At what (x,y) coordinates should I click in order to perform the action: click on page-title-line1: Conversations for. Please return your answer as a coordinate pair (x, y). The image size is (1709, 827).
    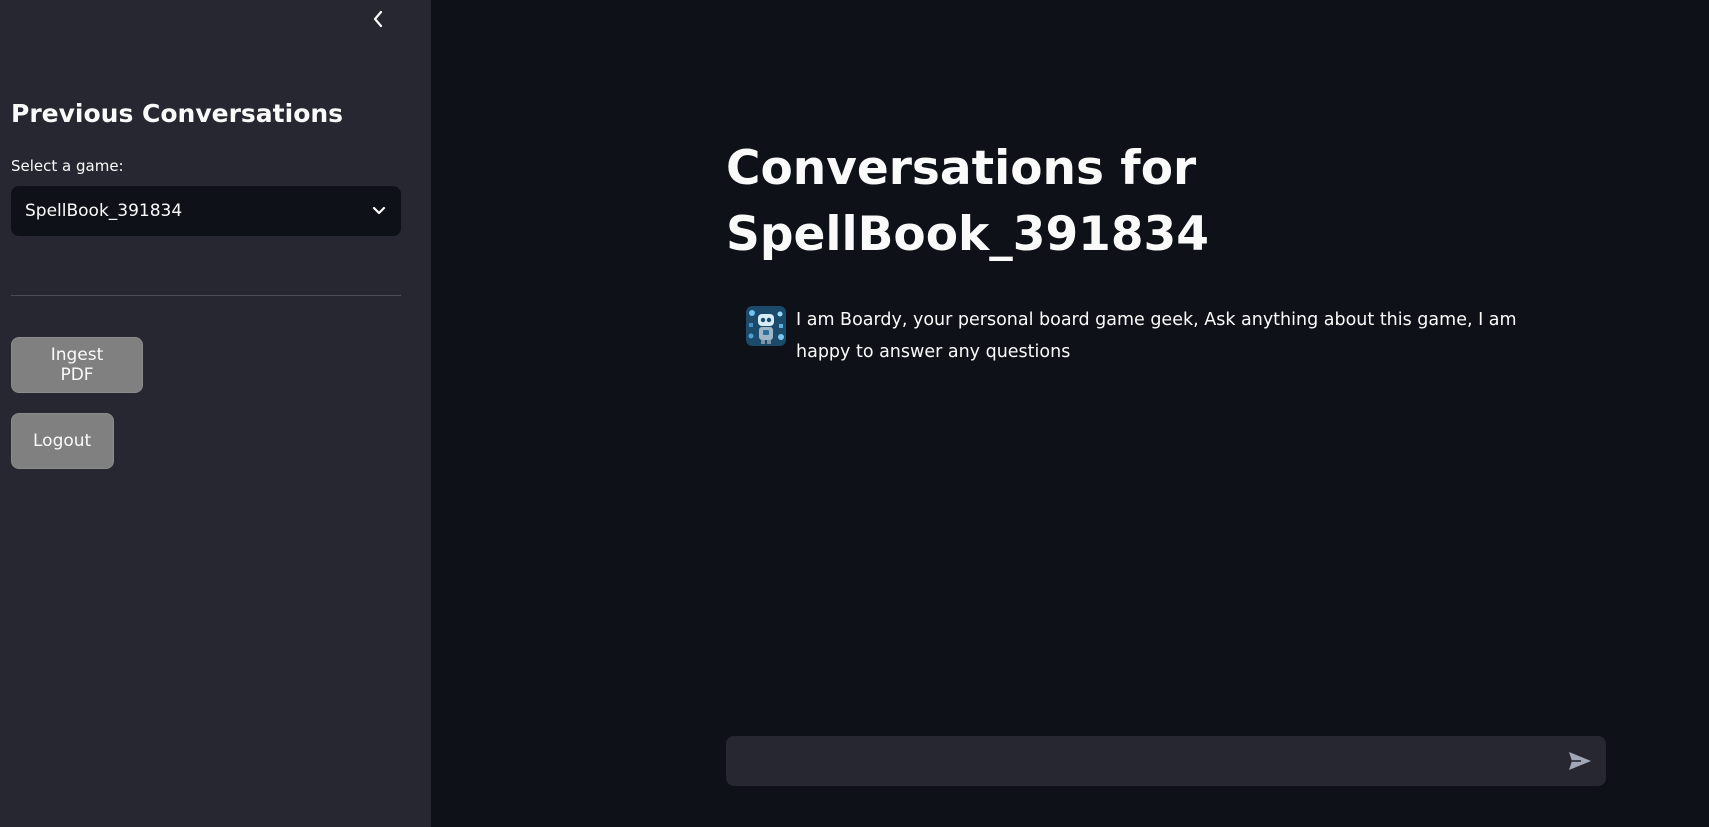
    Looking at the image, I should click on (961, 168).